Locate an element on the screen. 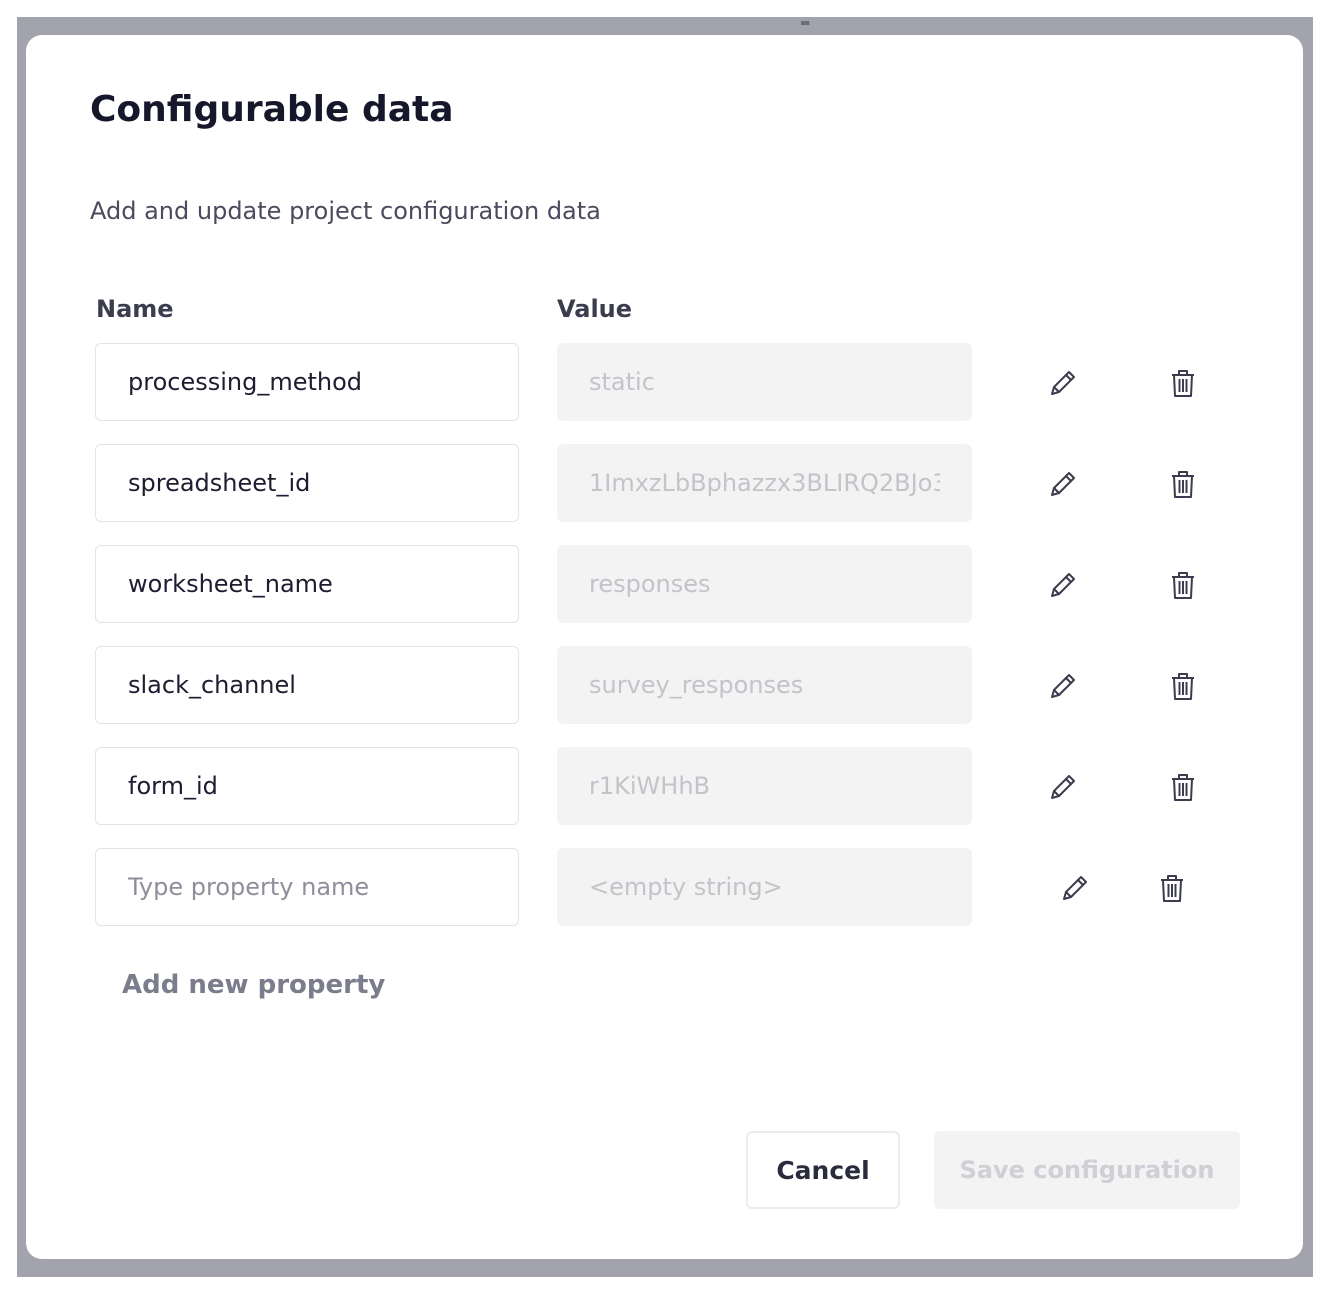 The image size is (1328, 1298). new-property-name-input is located at coordinates (307, 887).